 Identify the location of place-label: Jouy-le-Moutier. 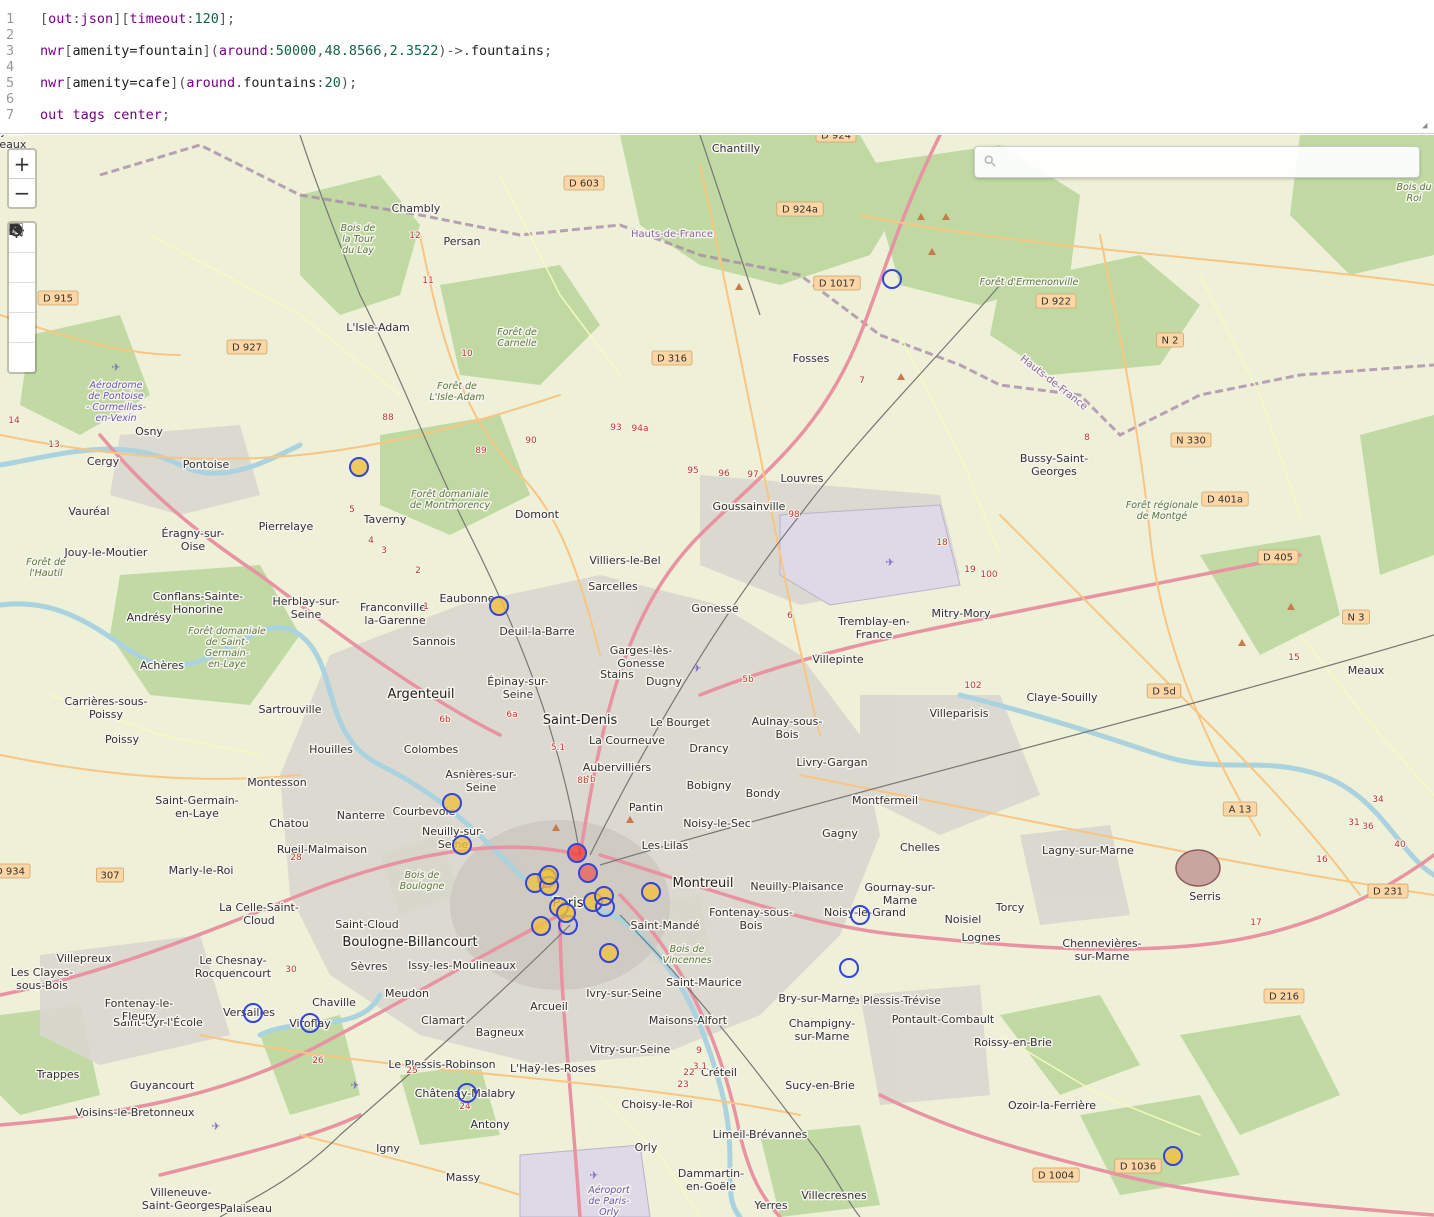
(106, 552).